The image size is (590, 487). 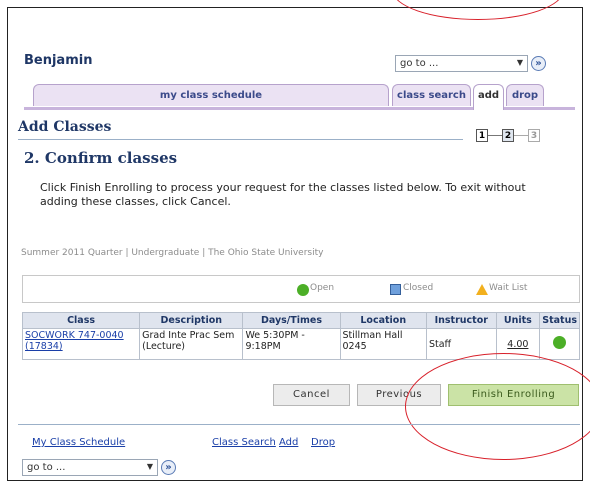 I want to click on tab-add: add, so click(x=488, y=97).